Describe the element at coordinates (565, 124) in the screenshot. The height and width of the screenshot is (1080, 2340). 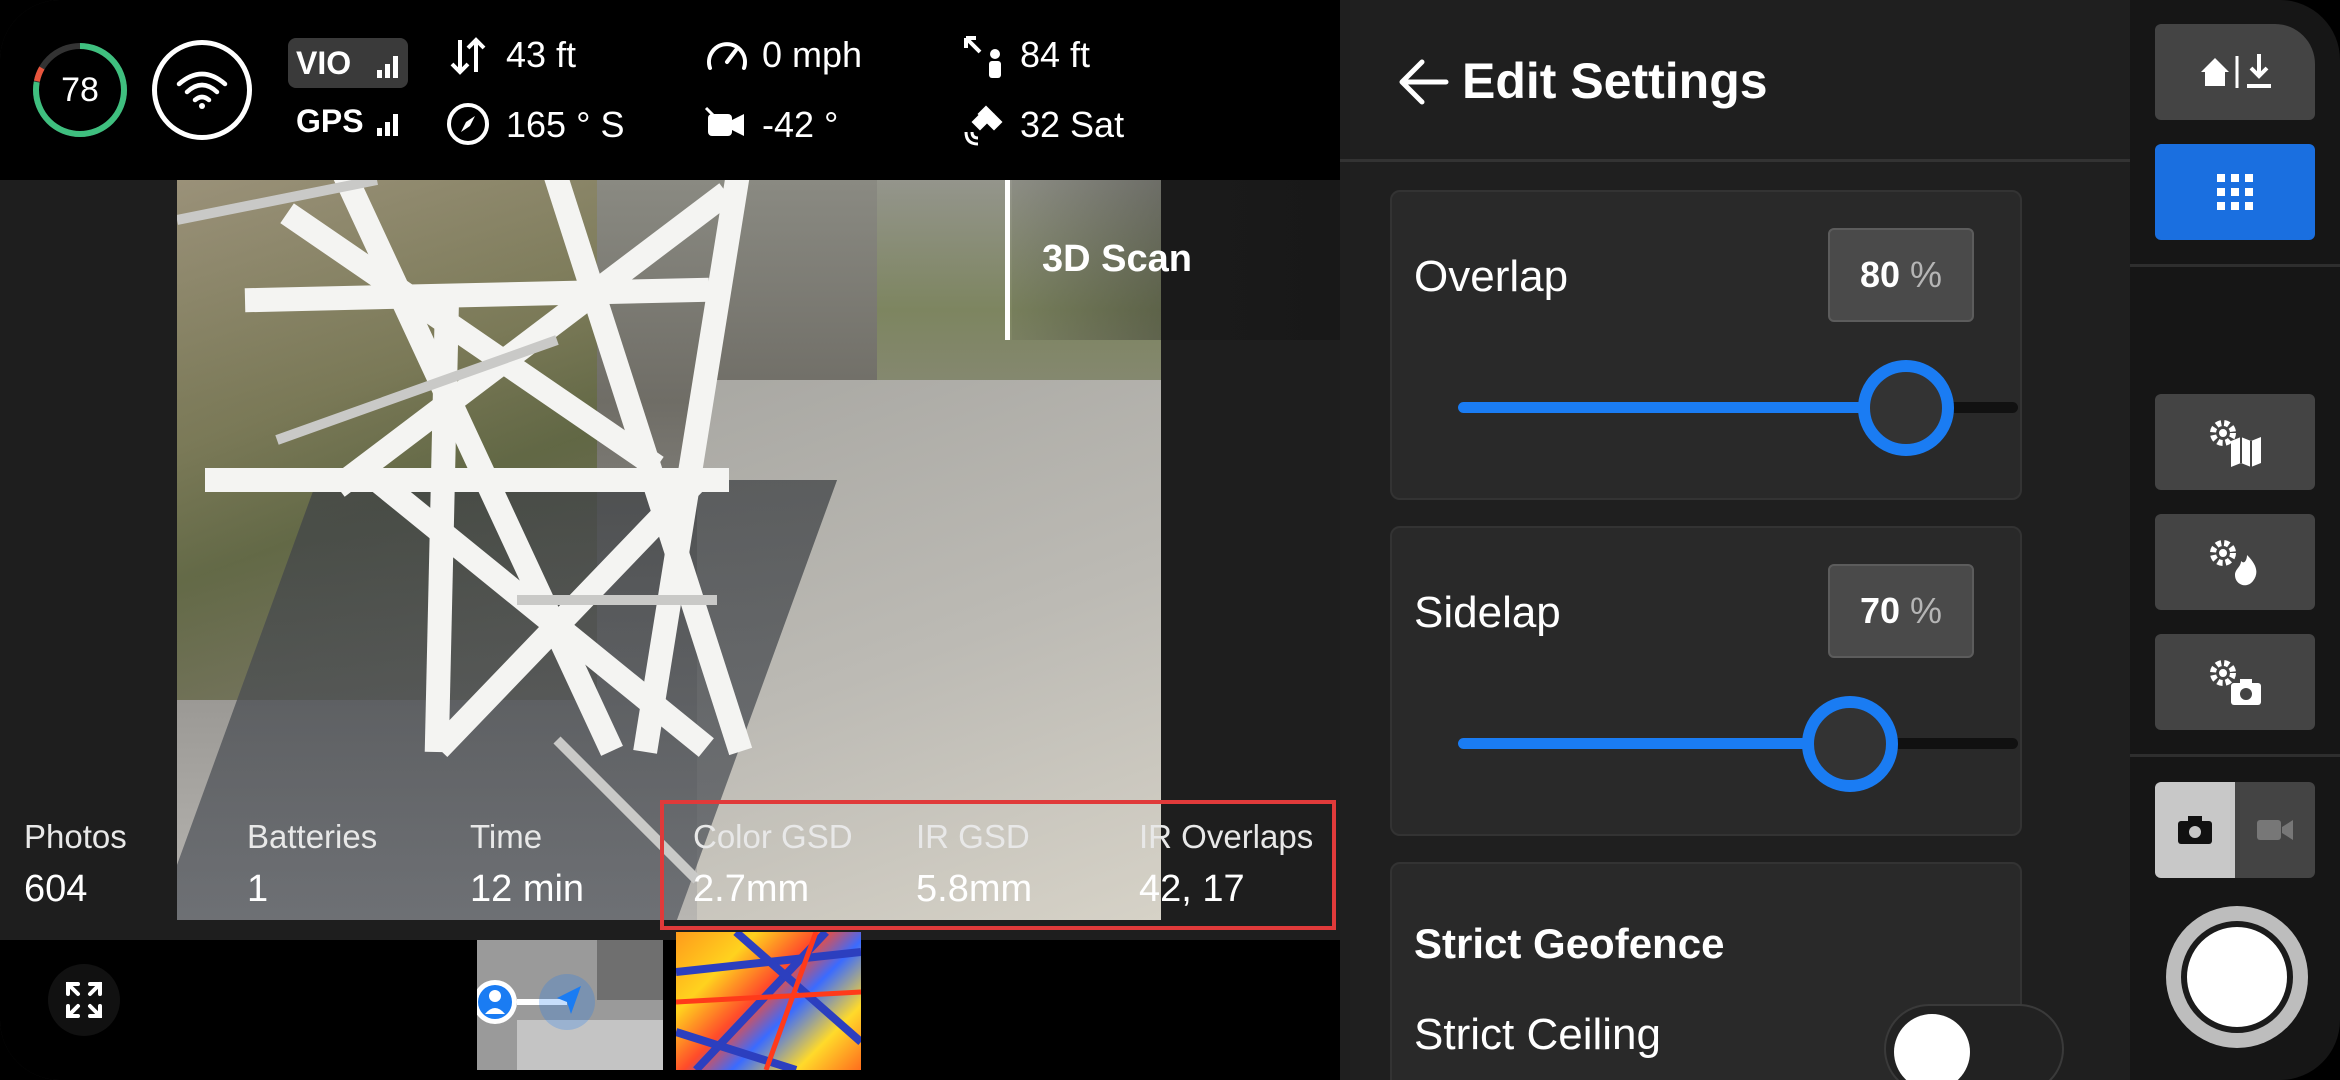
I see `heading-value: 165 ° S` at that location.